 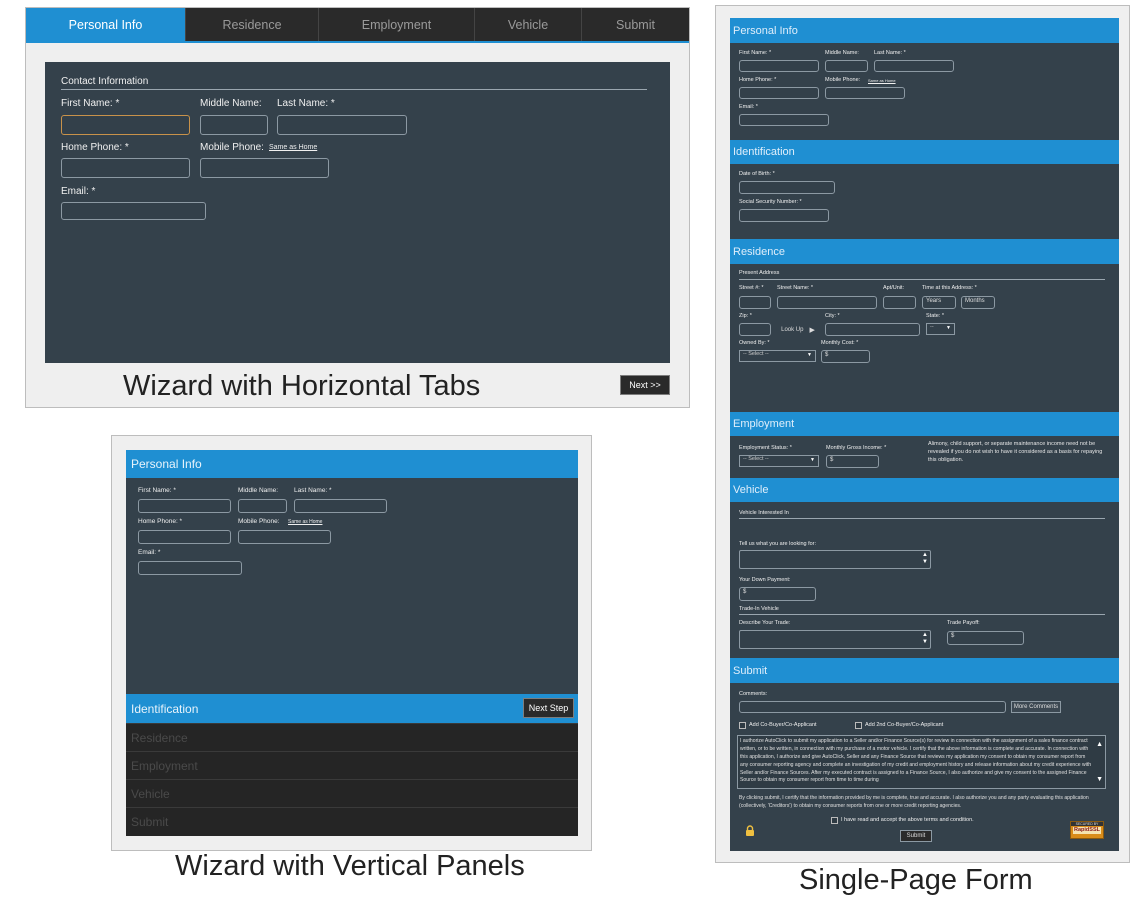 What do you see at coordinates (846, 66) in the screenshot?
I see `sp-middle-name-input` at bounding box center [846, 66].